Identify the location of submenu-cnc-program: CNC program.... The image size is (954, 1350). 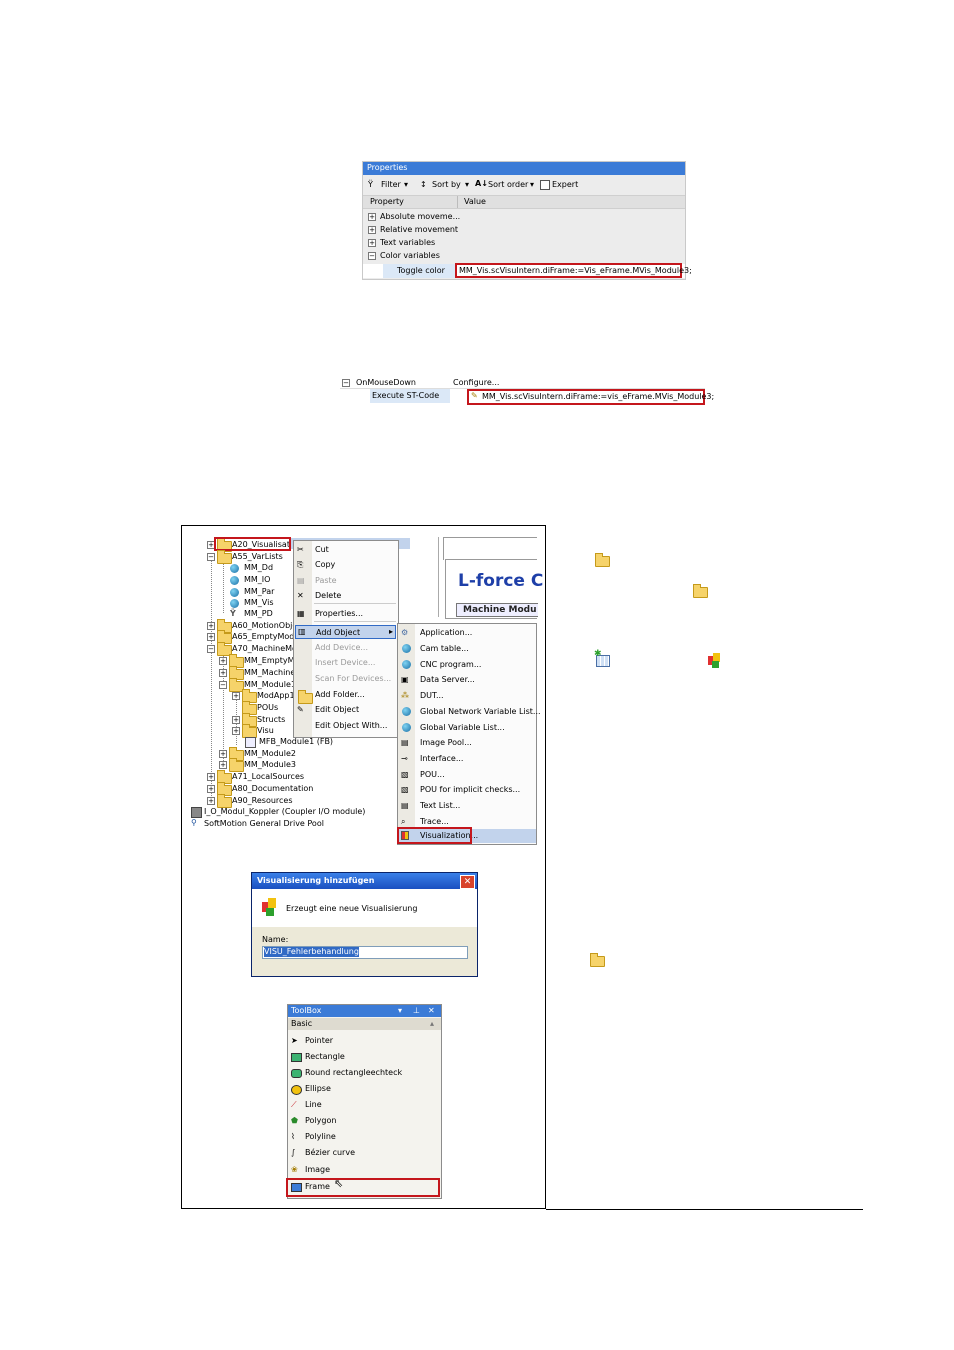
(450, 665).